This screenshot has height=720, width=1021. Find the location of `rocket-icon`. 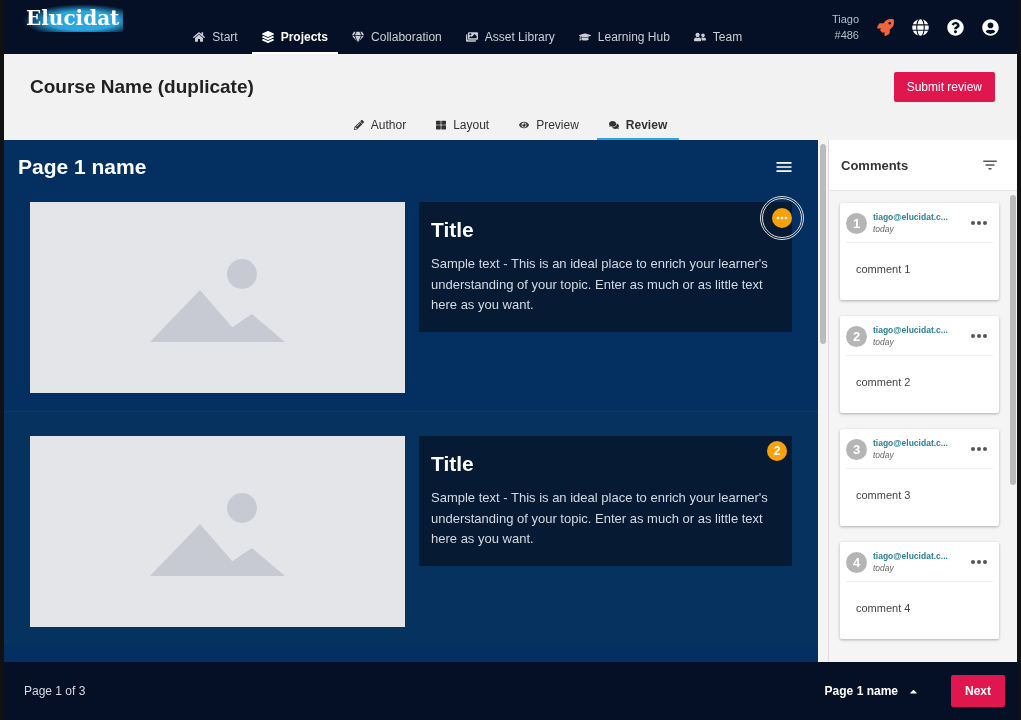

rocket-icon is located at coordinates (885, 27).